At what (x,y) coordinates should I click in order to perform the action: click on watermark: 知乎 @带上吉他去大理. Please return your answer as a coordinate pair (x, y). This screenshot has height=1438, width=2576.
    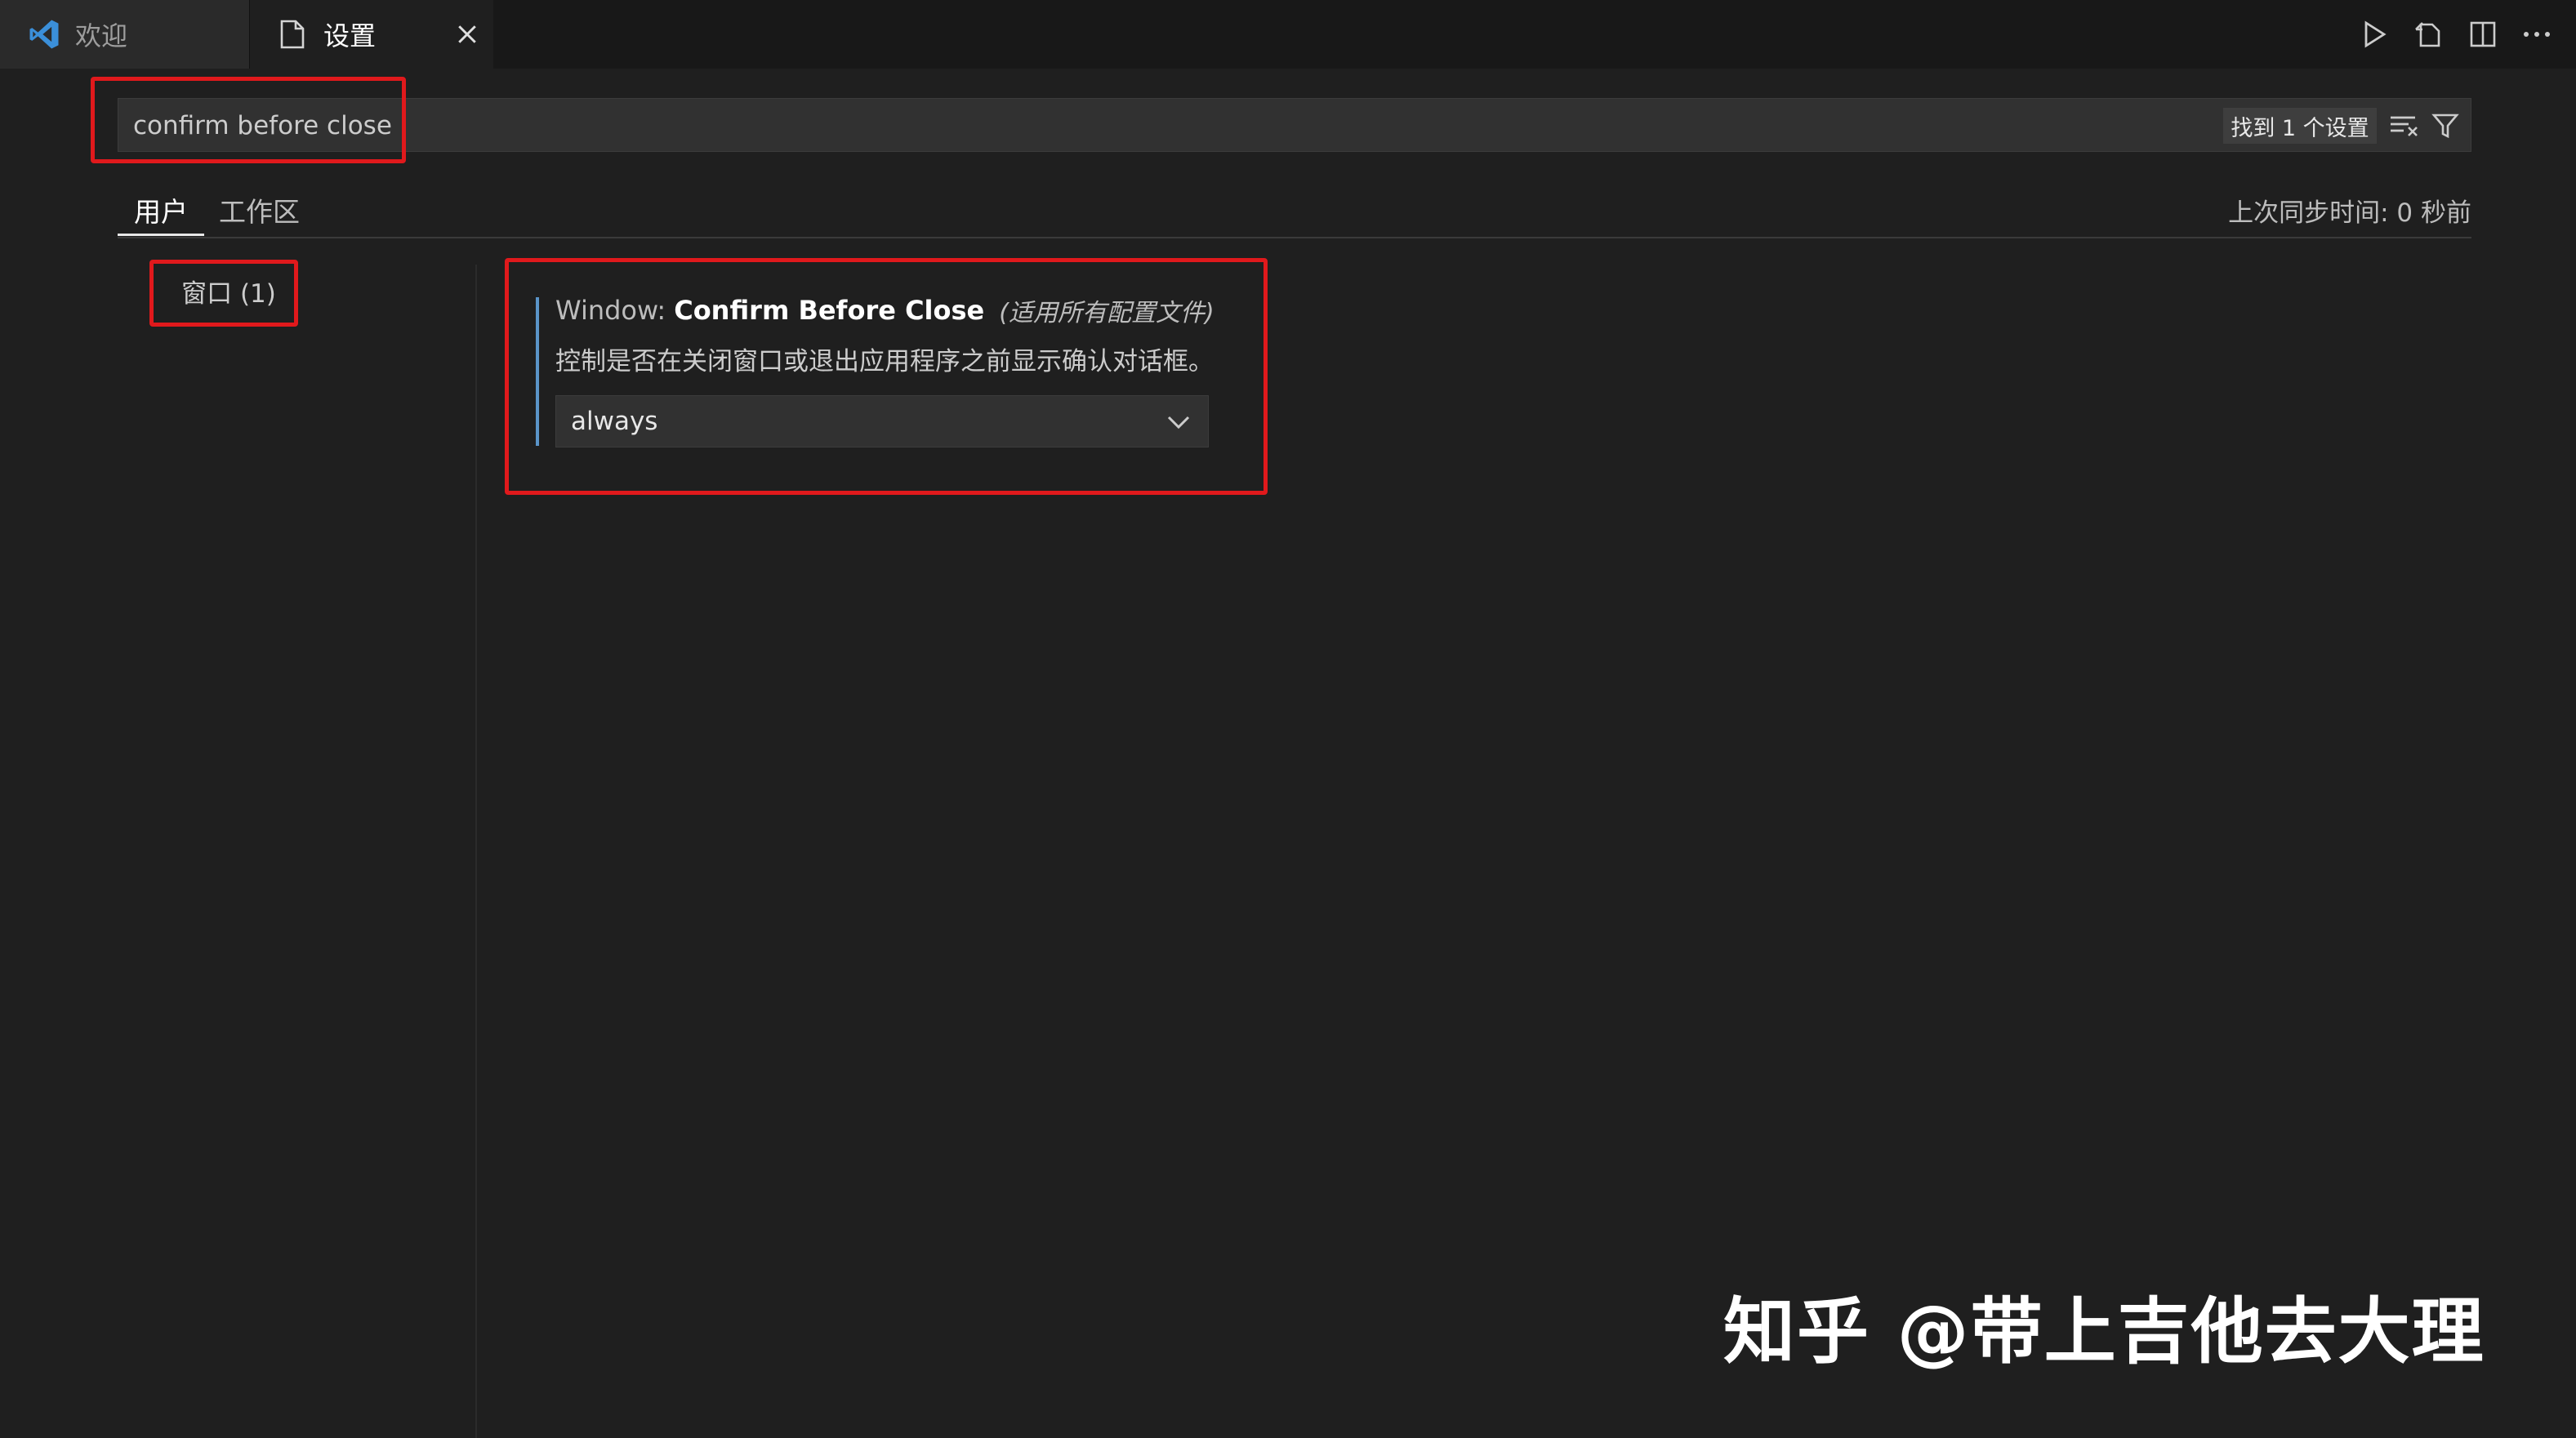
    Looking at the image, I should click on (2104, 1331).